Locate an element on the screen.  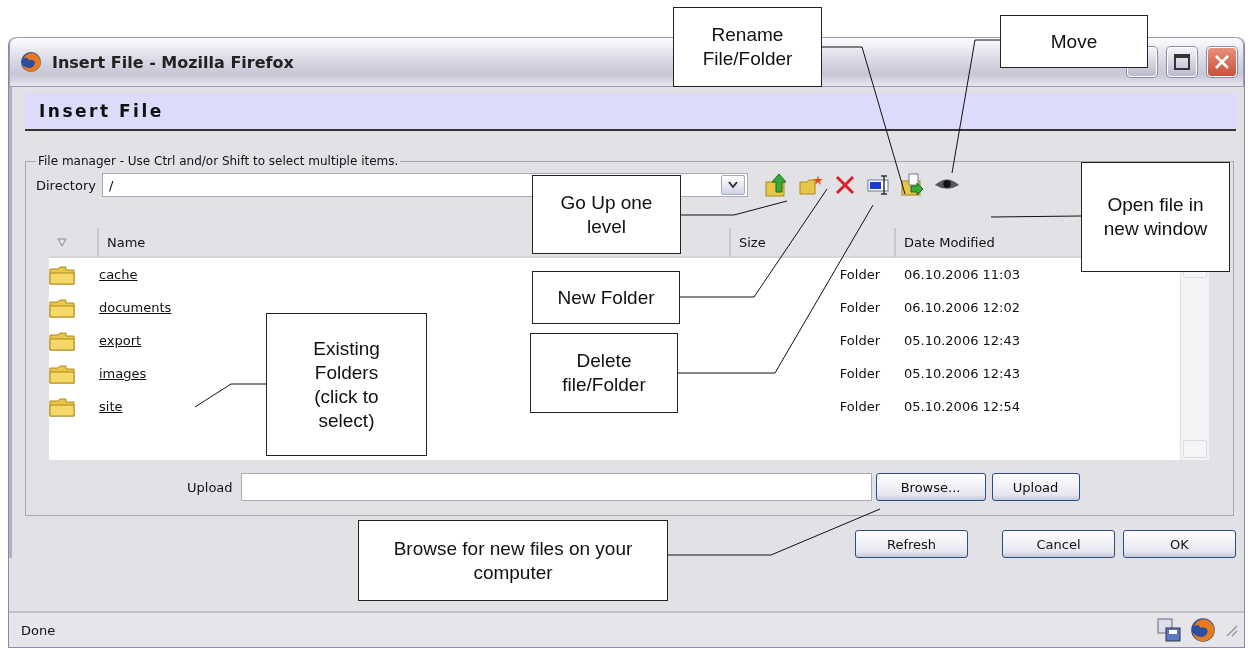
upload-button: Upload is located at coordinates (1035, 487).